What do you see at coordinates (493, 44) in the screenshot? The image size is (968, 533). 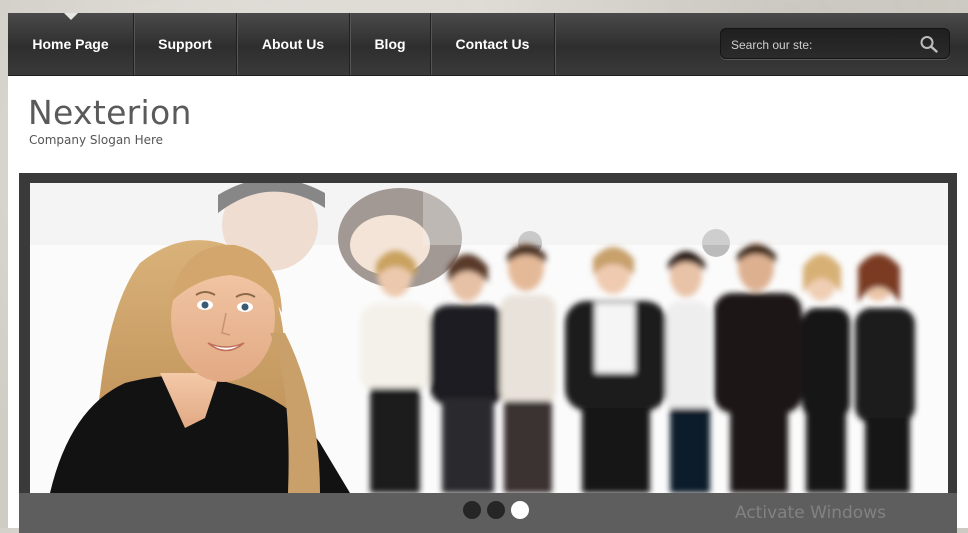 I see `nav-item-contact-us: Contact Us` at bounding box center [493, 44].